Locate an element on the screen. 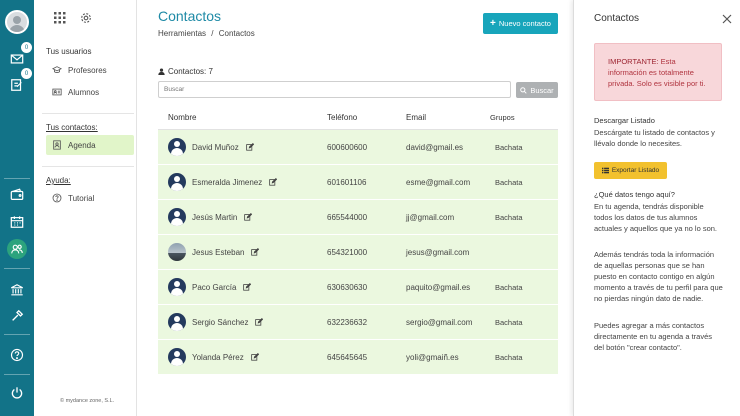 This screenshot has width=740, height=416. column-header-groups: Grupos is located at coordinates (524, 117).